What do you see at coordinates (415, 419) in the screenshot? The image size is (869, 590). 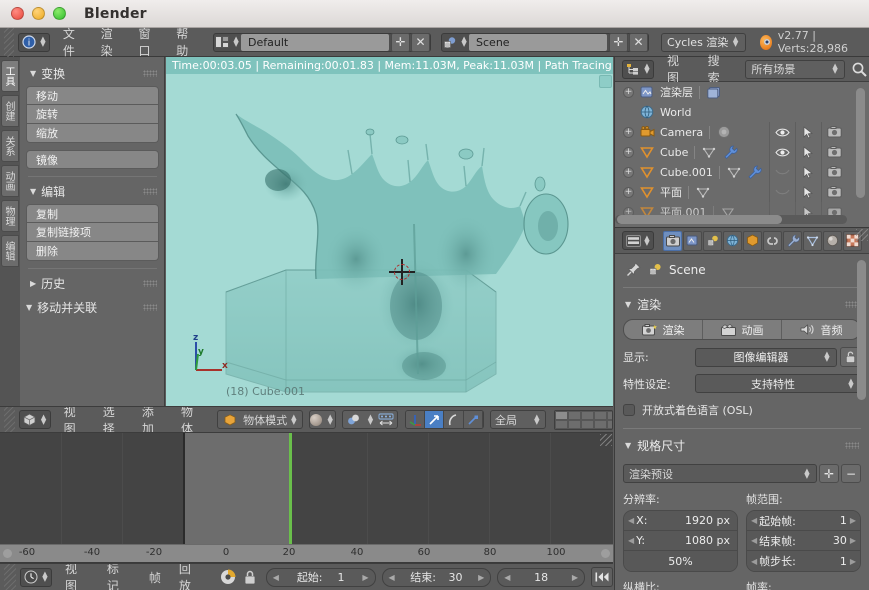 I see `manipulator-toggle-button` at bounding box center [415, 419].